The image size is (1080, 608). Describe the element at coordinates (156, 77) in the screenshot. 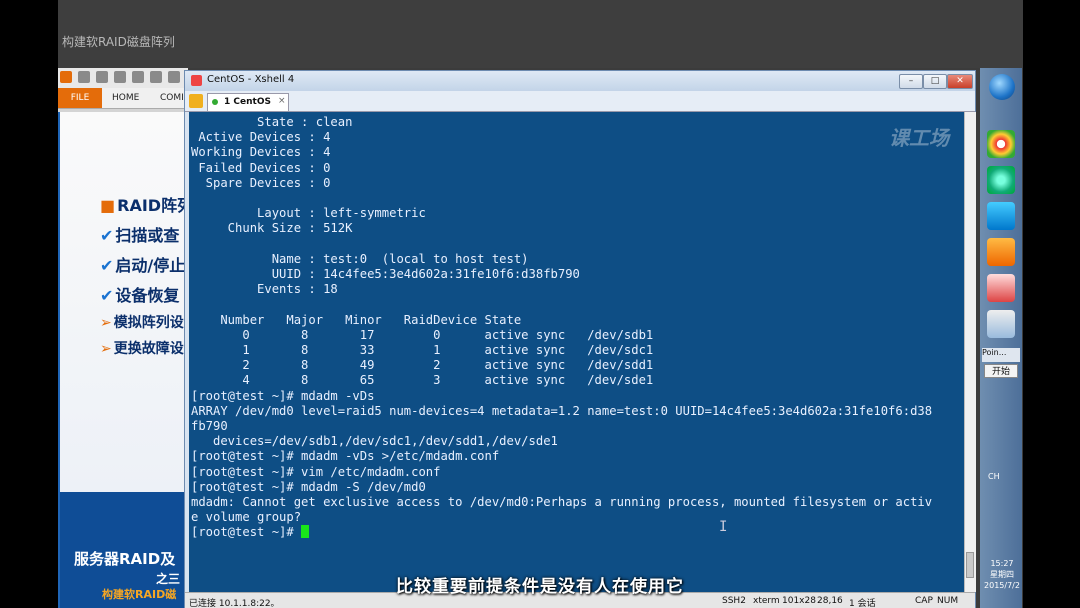

I see `copy-icon` at that location.